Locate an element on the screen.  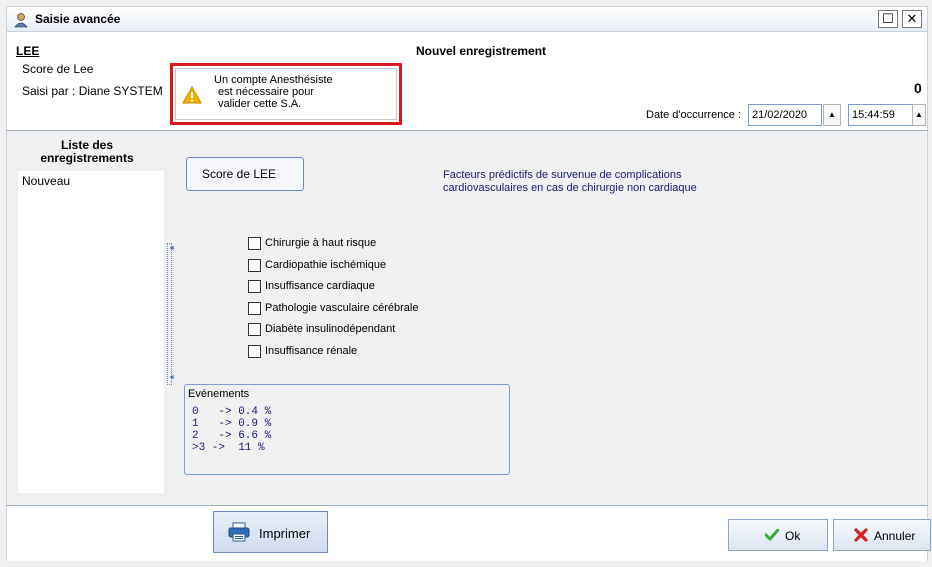
record-code: LEE is located at coordinates (28, 51).